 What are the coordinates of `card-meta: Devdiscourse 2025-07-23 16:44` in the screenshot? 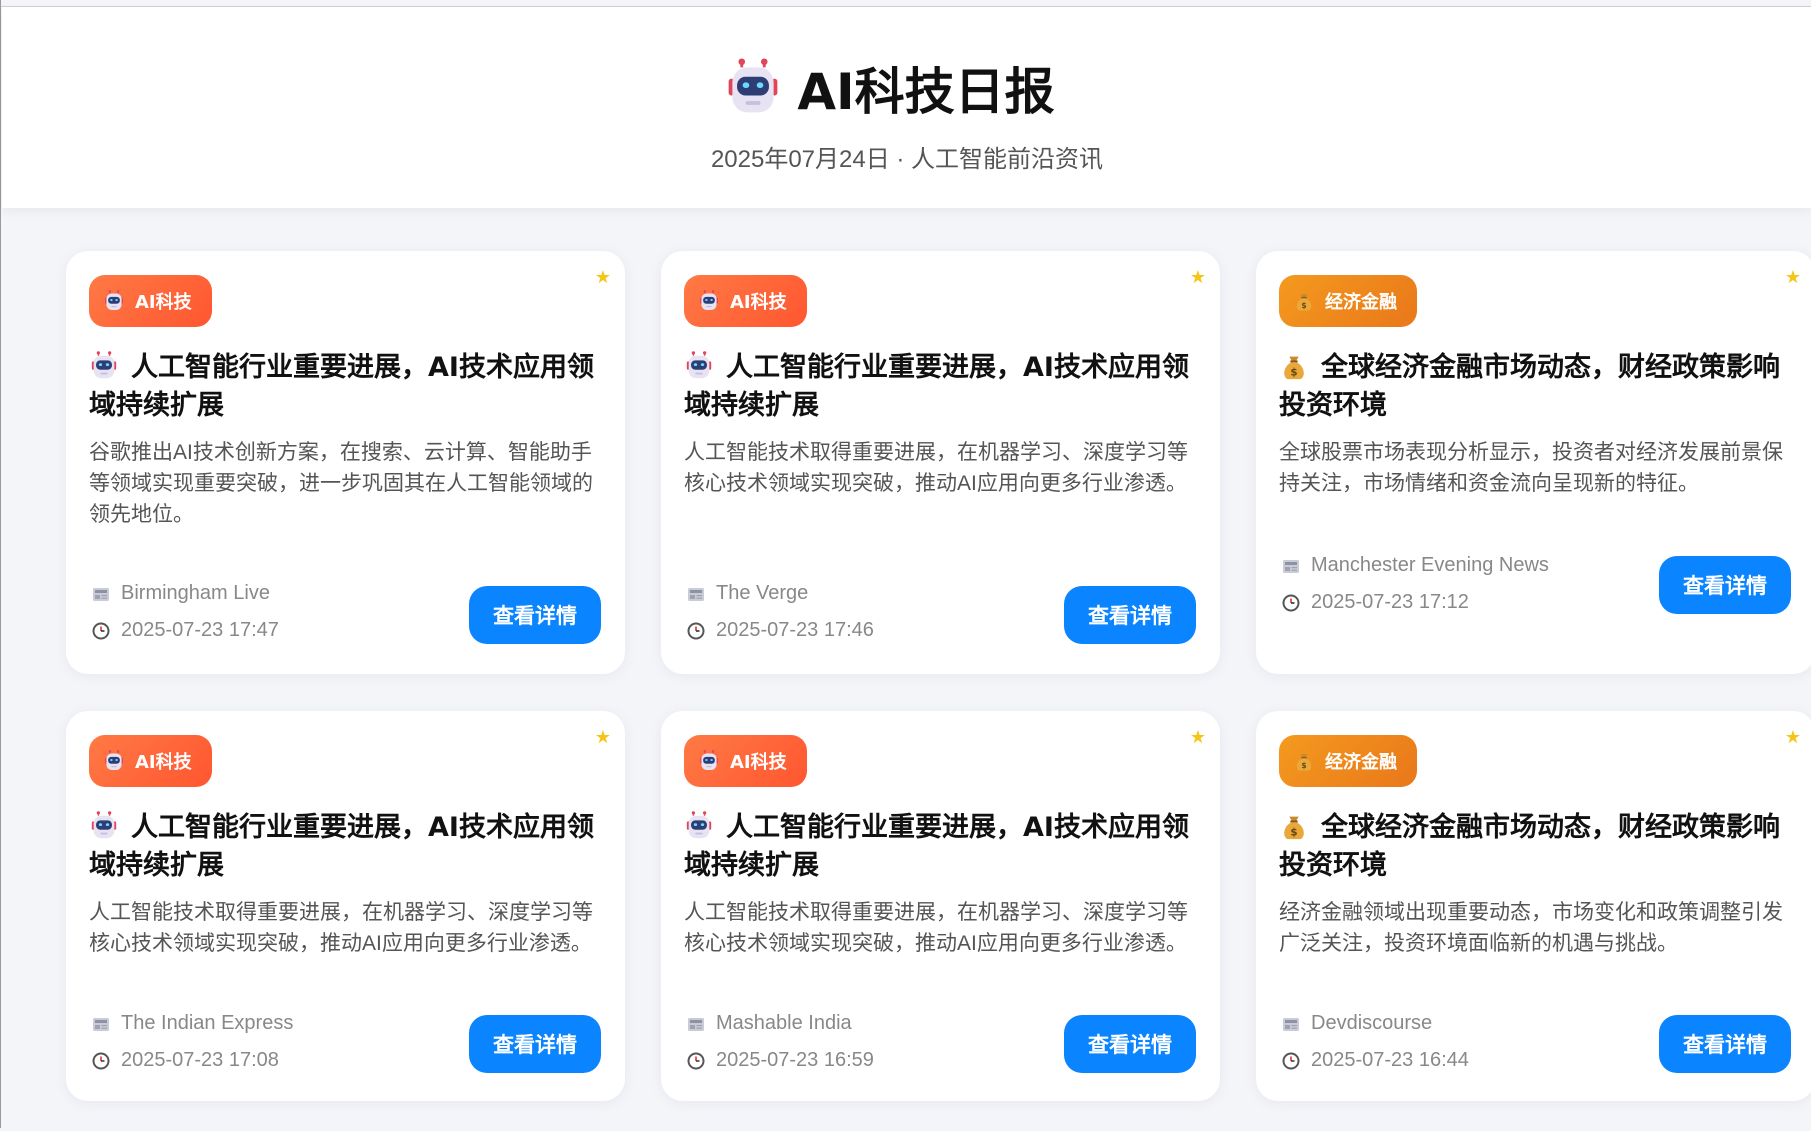 It's located at (1375, 1042).